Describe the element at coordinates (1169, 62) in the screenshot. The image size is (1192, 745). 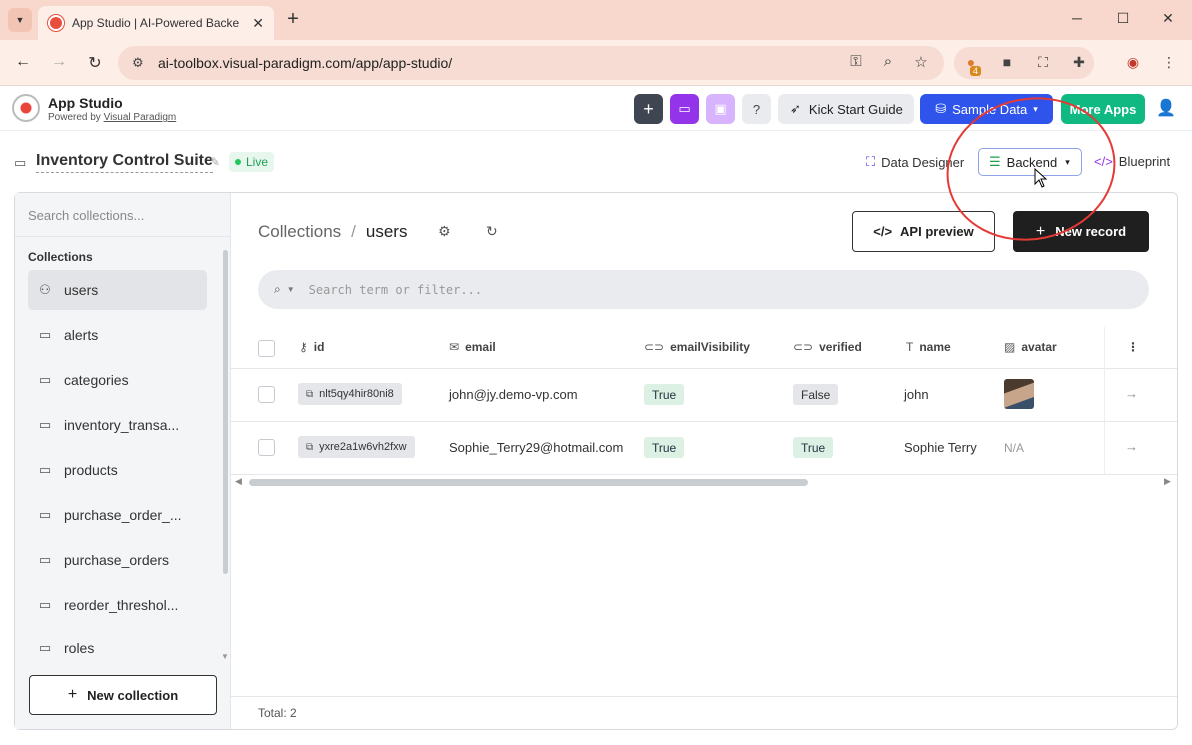
I see `browser-menu-icon: ⋮` at that location.